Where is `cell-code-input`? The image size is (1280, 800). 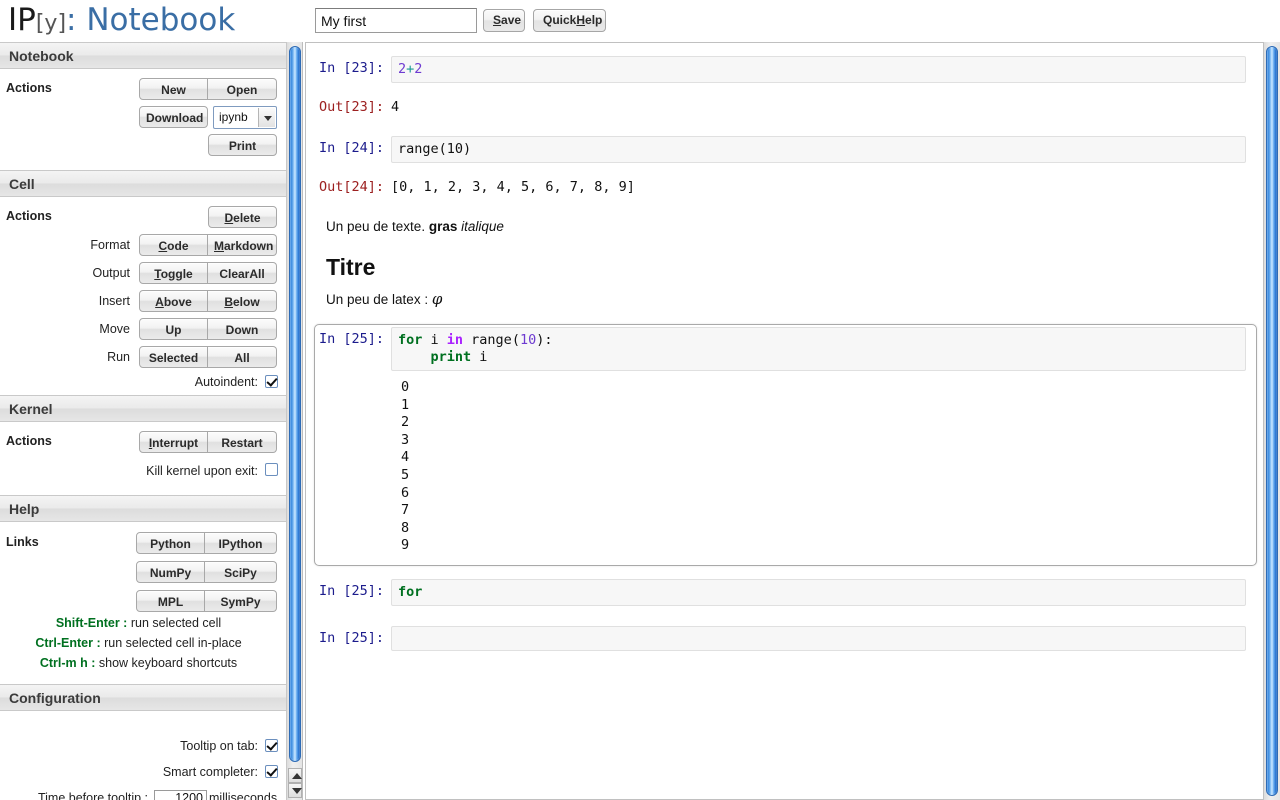 cell-code-input is located at coordinates (818, 638).